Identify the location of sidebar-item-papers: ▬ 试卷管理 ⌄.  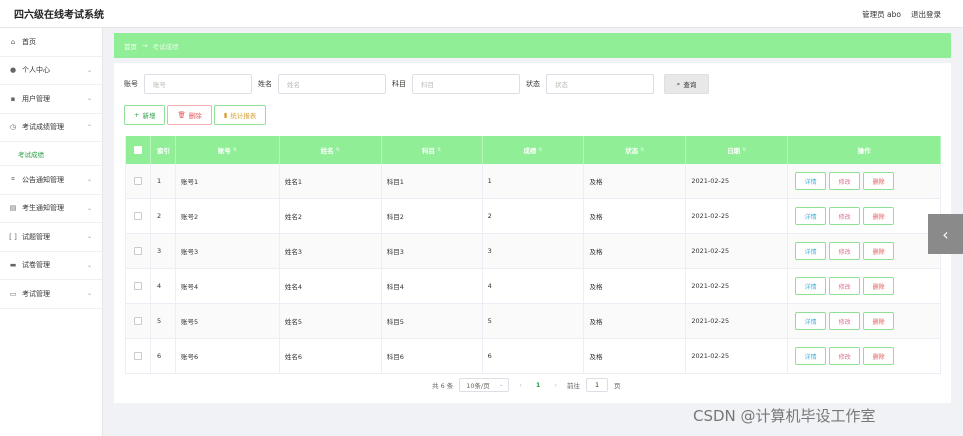
(51, 266).